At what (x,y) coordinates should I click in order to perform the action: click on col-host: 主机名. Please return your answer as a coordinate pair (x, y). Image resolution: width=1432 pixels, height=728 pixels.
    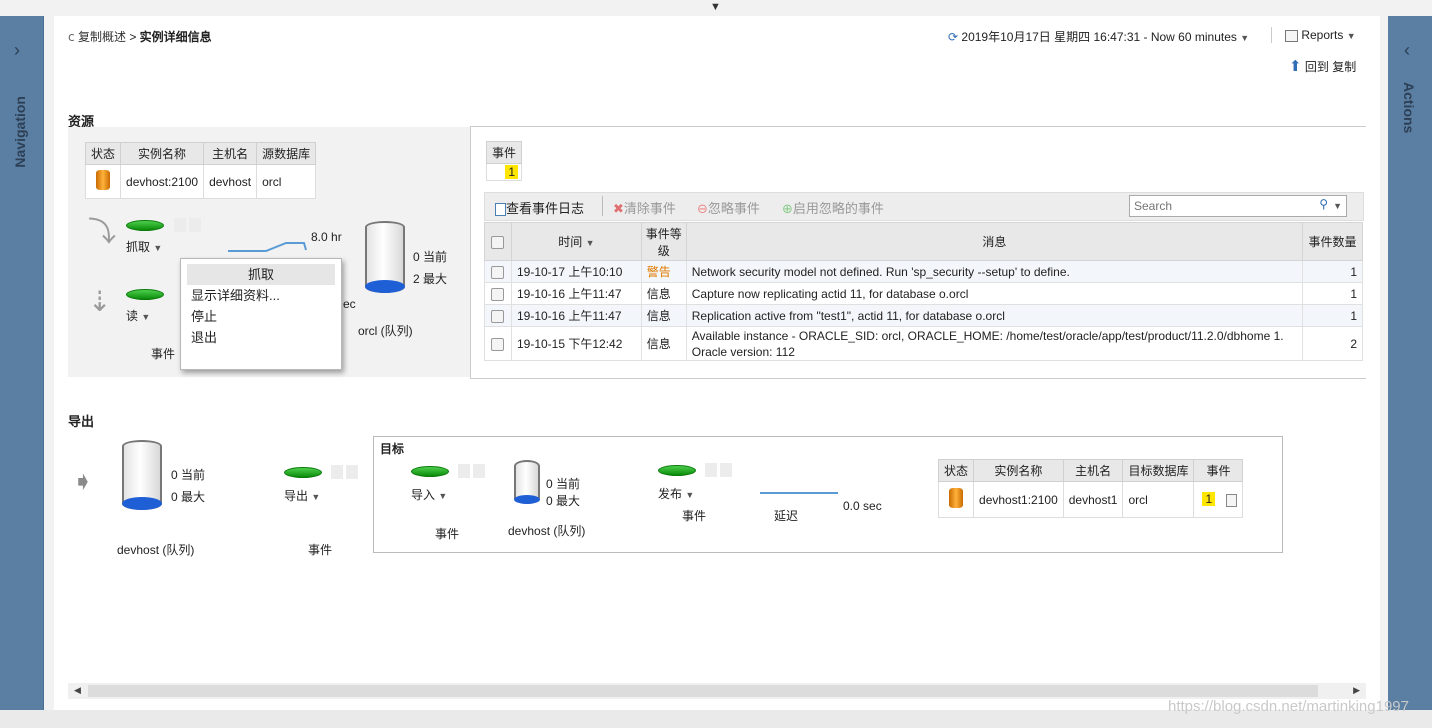
    Looking at the image, I should click on (1093, 470).